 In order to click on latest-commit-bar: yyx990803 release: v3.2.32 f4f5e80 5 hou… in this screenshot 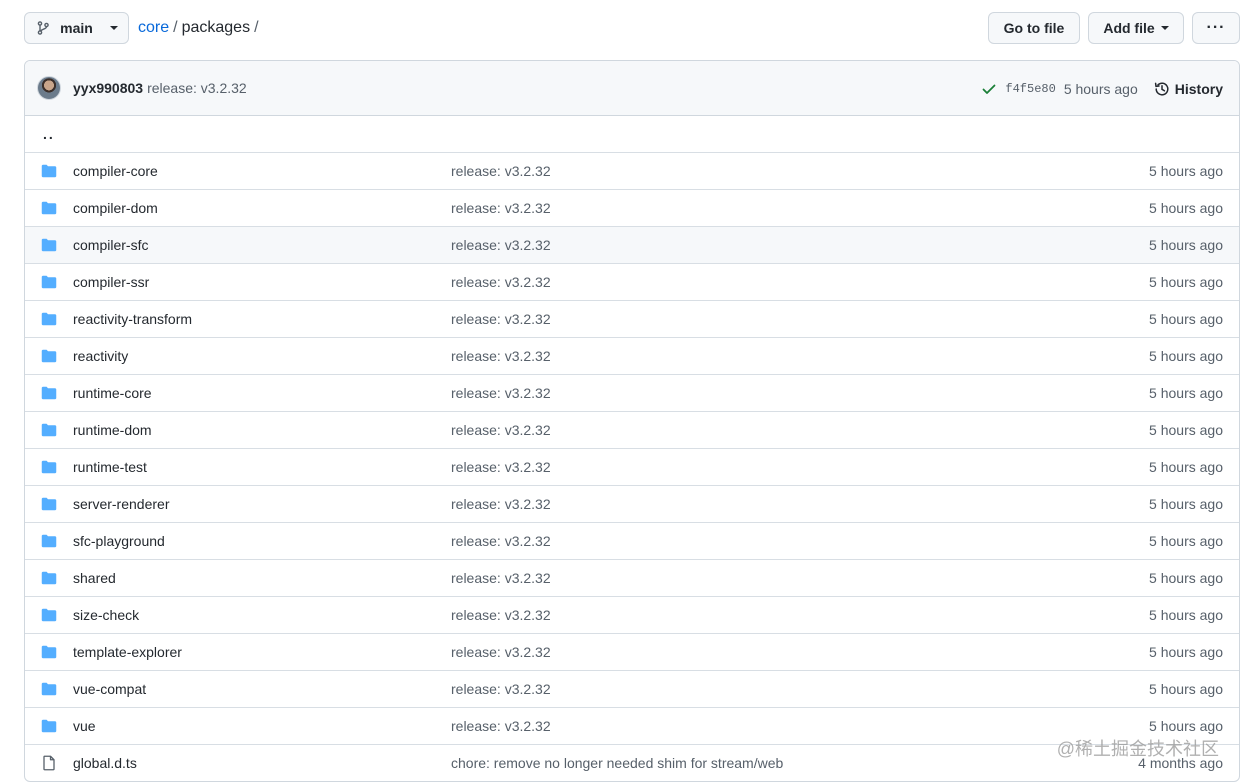, I will do `click(632, 88)`.